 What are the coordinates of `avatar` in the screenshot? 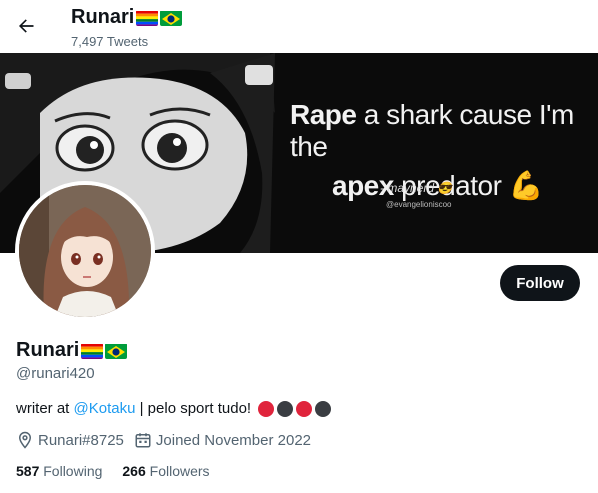 It's located at (85, 251).